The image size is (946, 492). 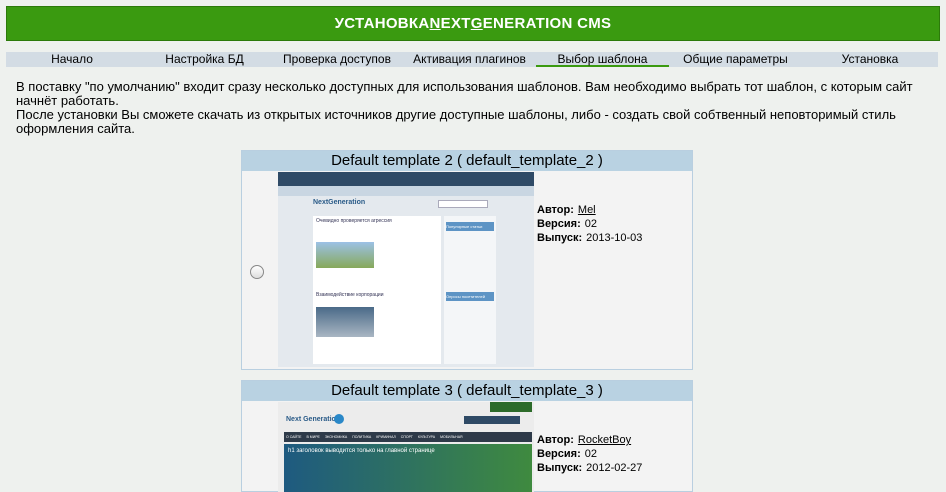 I want to click on preview-nav-item: ЭКОНОМИКА, so click(x=336, y=437).